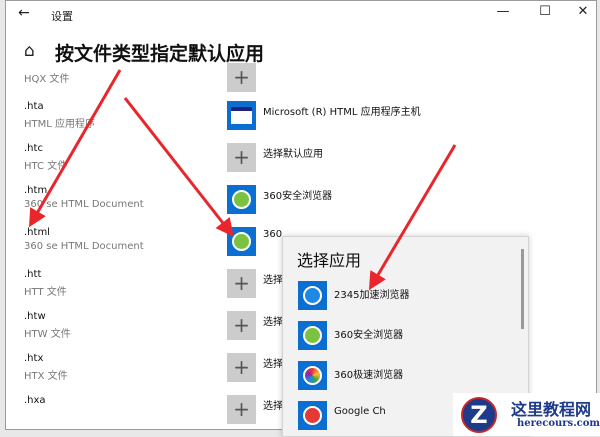  I want to click on watermark-url: herecours.com, so click(558, 423).